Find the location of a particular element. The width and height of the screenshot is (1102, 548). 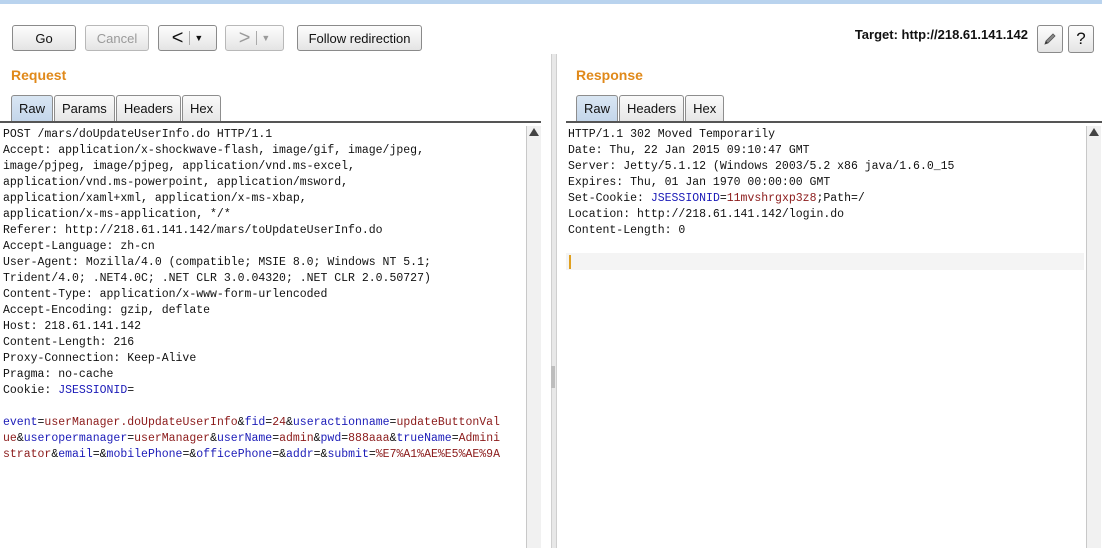

request-line: Host: 218.61.141.142 is located at coordinates (72, 326).